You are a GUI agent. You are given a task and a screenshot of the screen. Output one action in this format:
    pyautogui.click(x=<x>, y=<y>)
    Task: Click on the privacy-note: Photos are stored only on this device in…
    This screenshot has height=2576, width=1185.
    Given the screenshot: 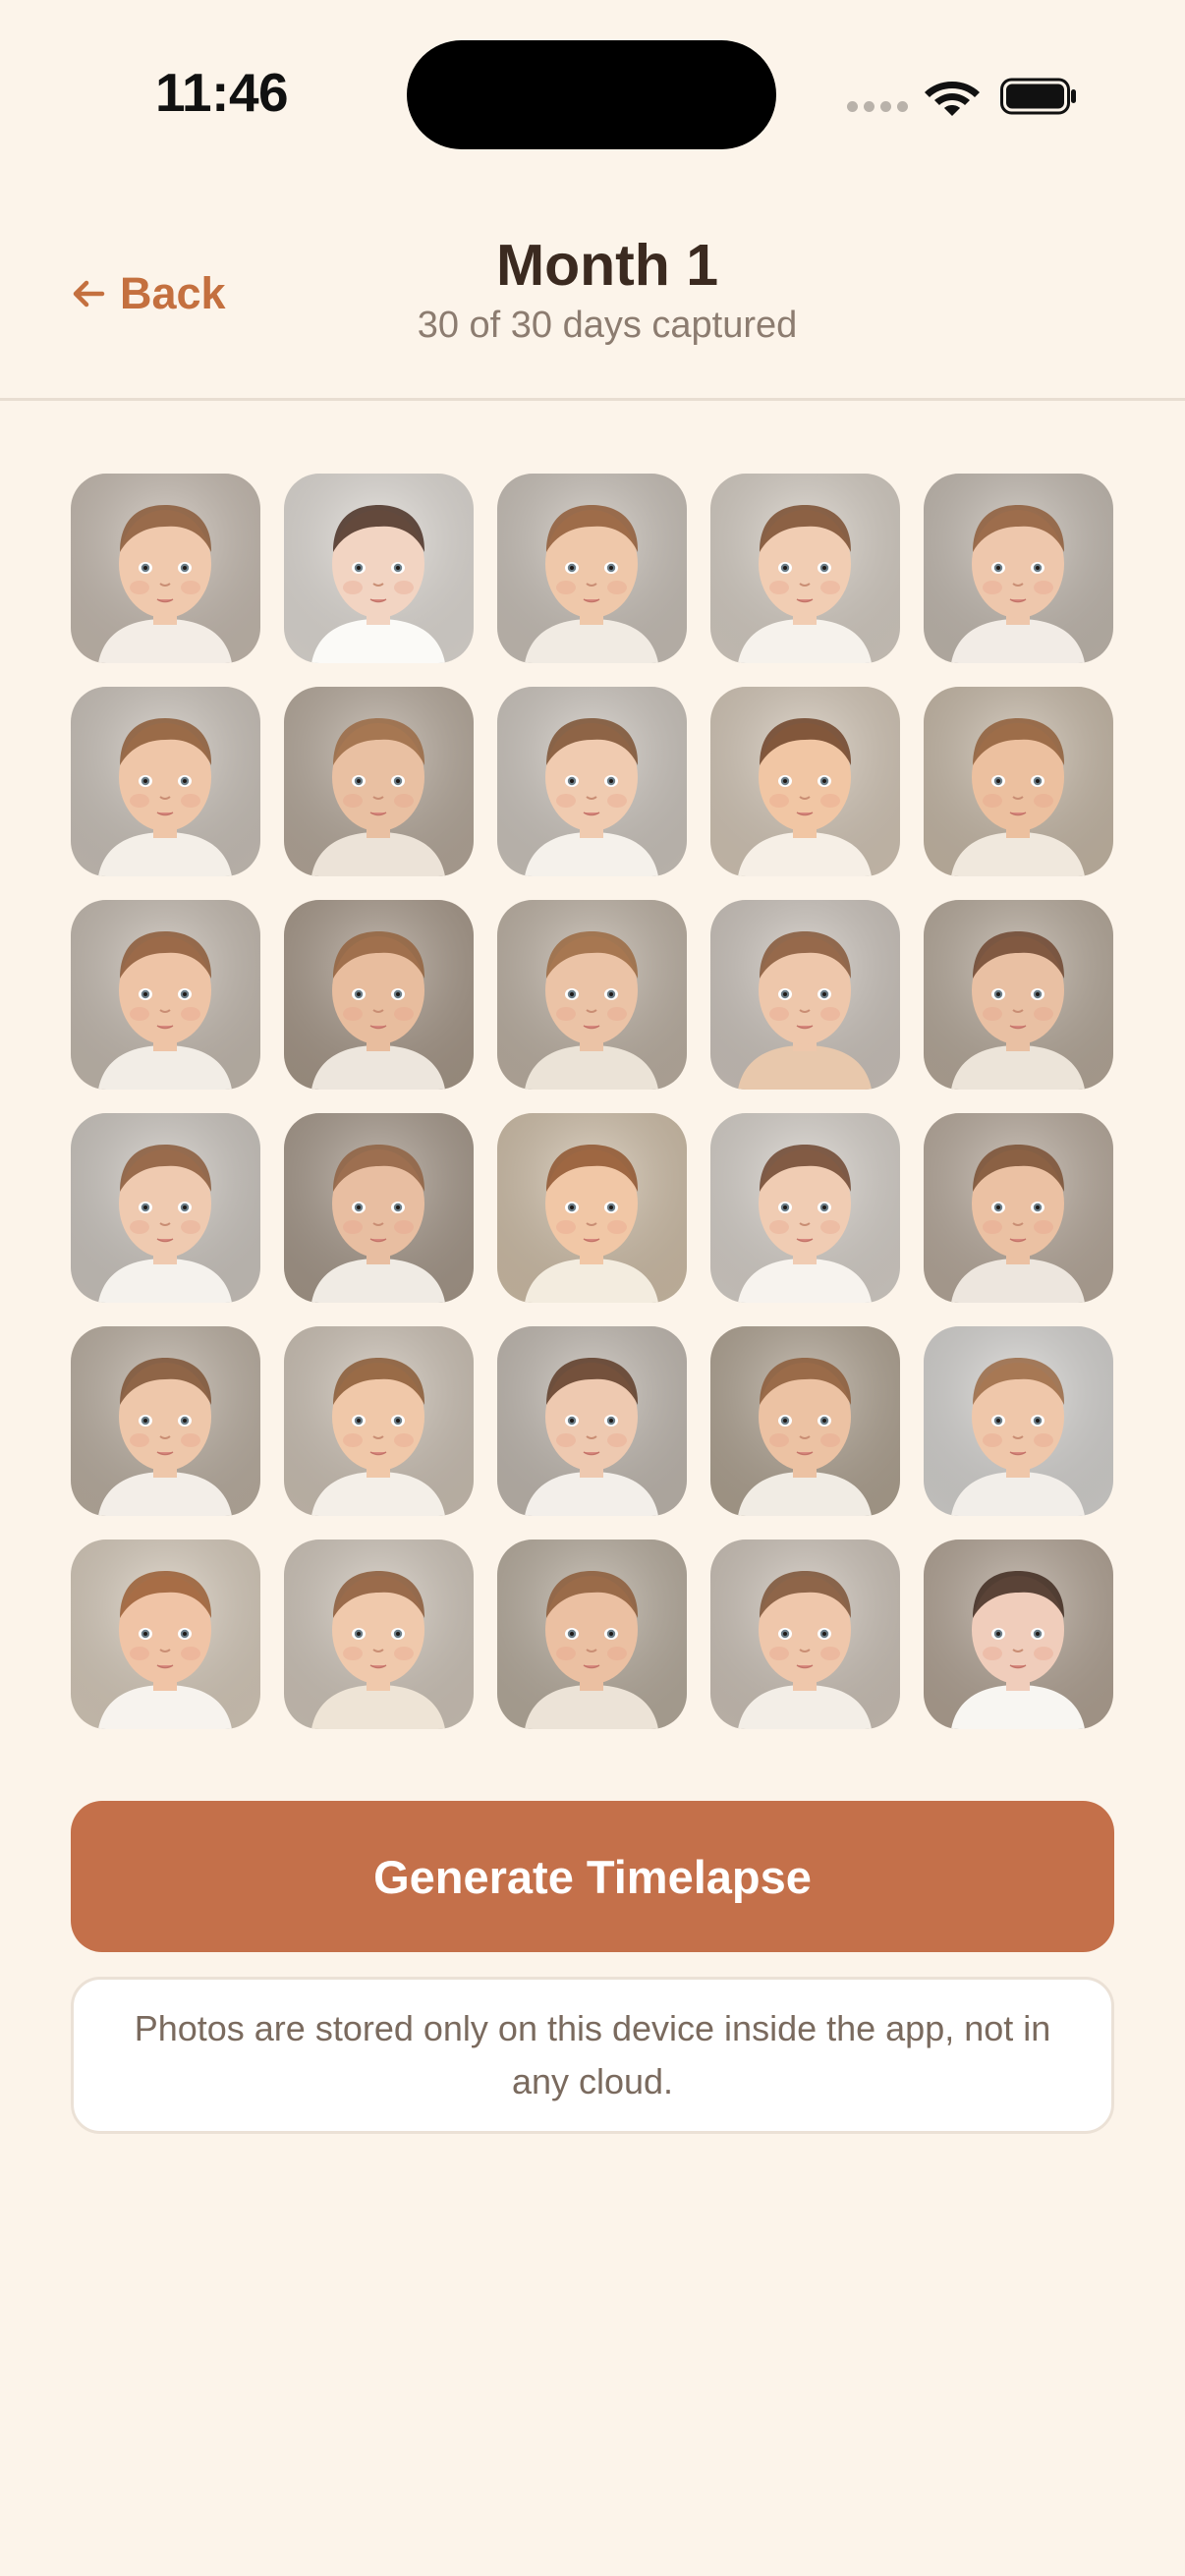 What is the action you would take?
    pyautogui.click(x=592, y=2055)
    